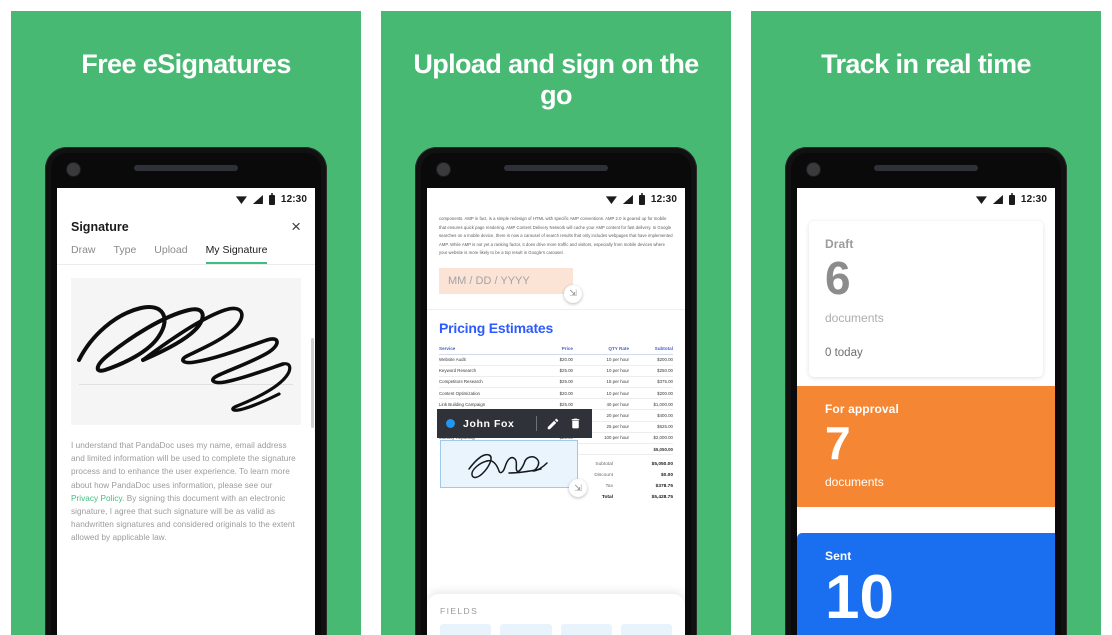  I want to click on date-field-text: MM / DD / YYYY, so click(489, 280).